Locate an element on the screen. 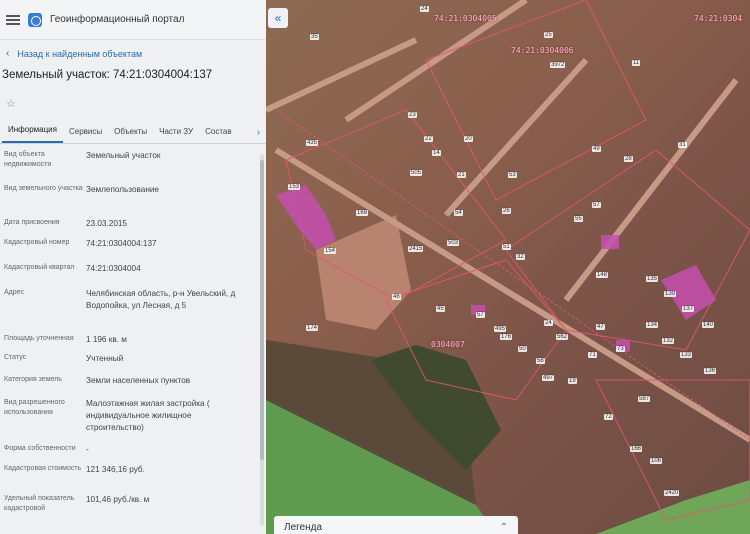 Image resolution: width=750 pixels, height=534 pixels. double-chevron-left-icon: « is located at coordinates (278, 18).